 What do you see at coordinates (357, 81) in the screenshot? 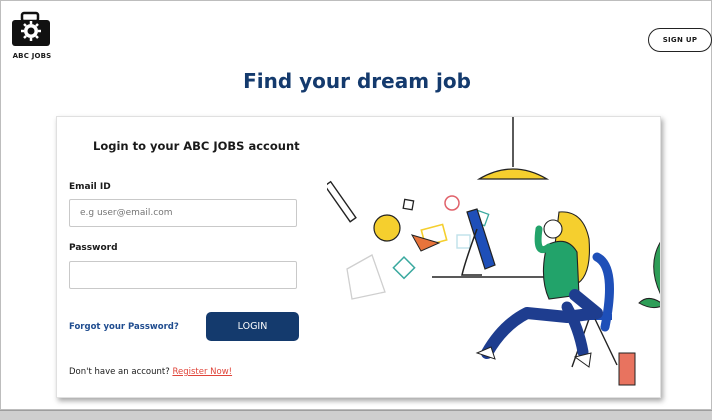
I see `page-headline: Find your dream job` at bounding box center [357, 81].